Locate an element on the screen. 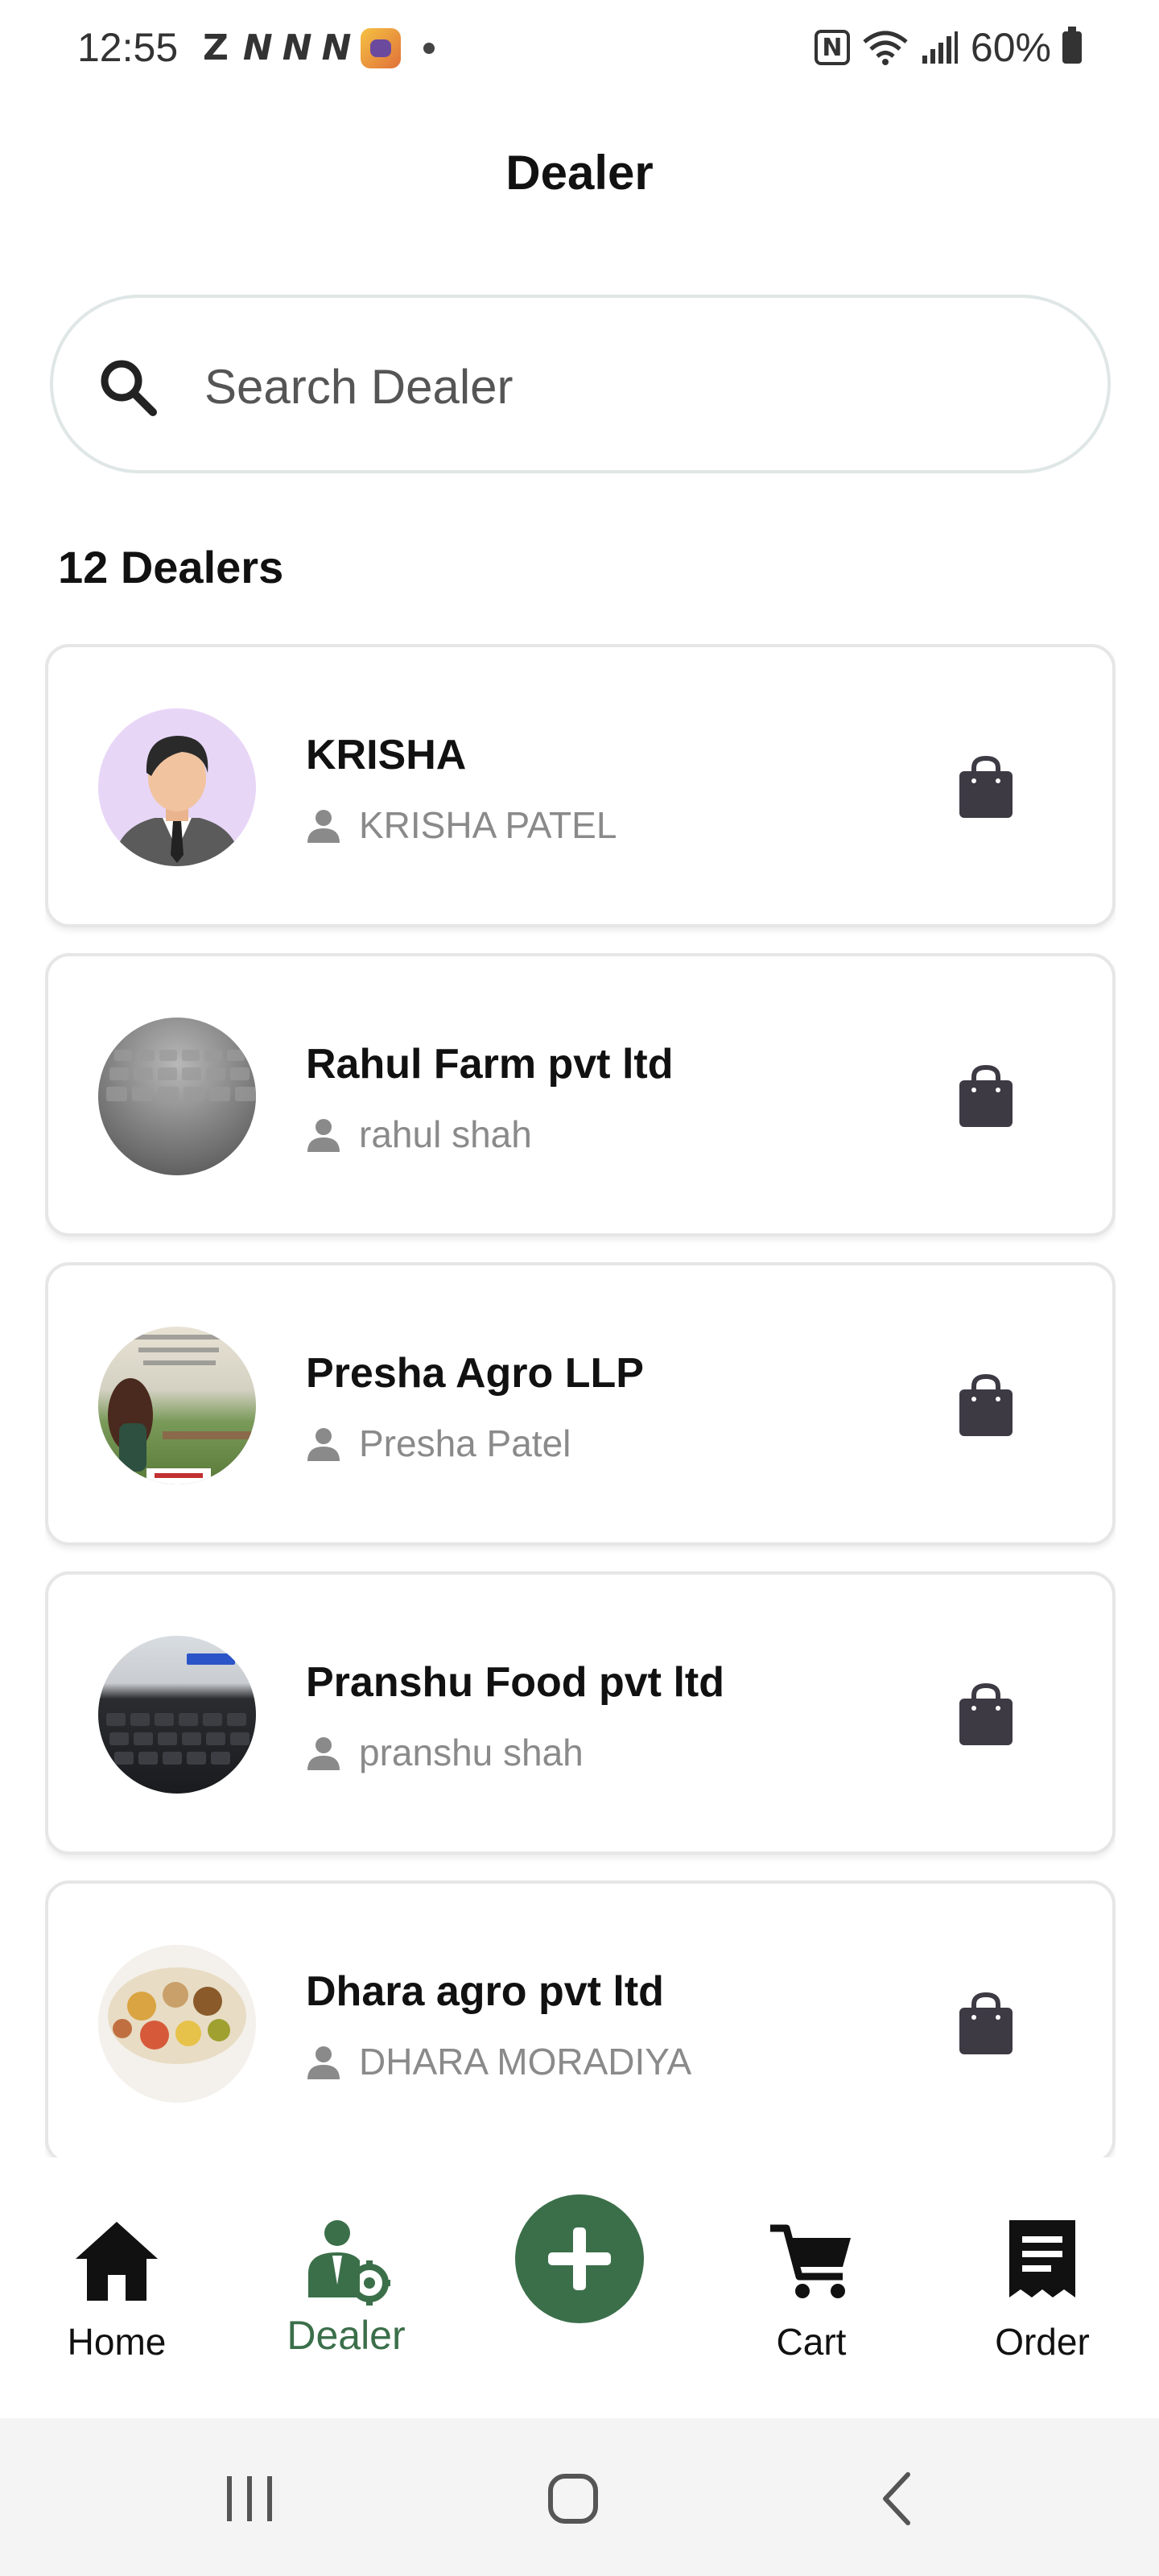 The image size is (1159, 2576). status-time: 12:55 is located at coordinates (128, 47).